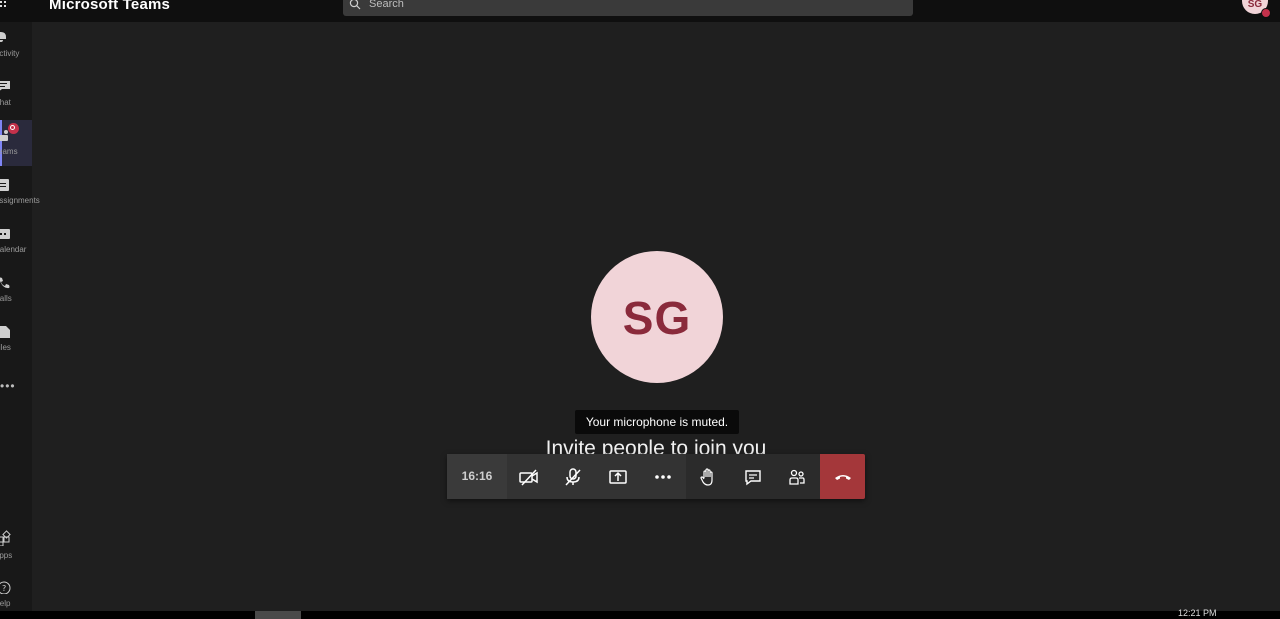 This screenshot has height=619, width=1280. I want to click on raise-hand-button, so click(708, 476).